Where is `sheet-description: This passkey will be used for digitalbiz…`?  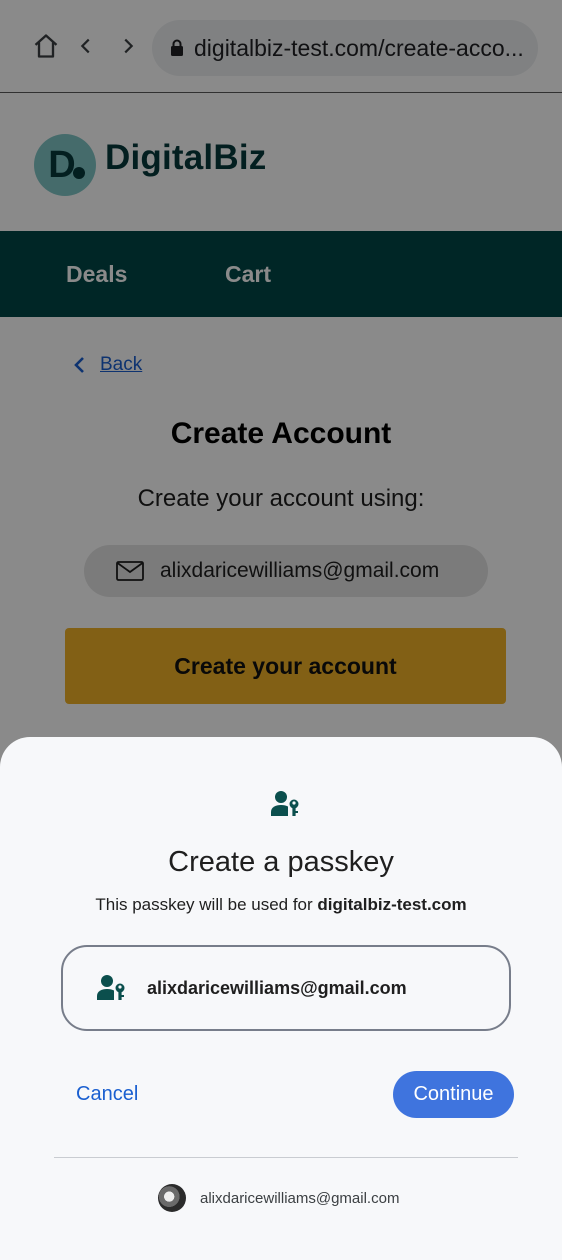
sheet-description: This passkey will be used for digitalbiz… is located at coordinates (281, 905).